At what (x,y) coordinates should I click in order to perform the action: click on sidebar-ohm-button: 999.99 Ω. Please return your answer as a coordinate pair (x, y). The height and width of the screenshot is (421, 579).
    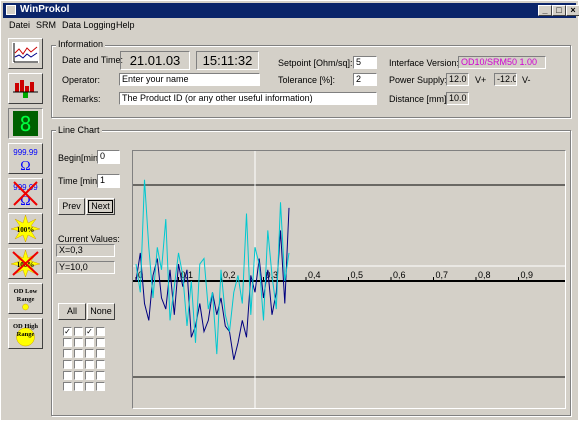
    Looking at the image, I should click on (25, 158).